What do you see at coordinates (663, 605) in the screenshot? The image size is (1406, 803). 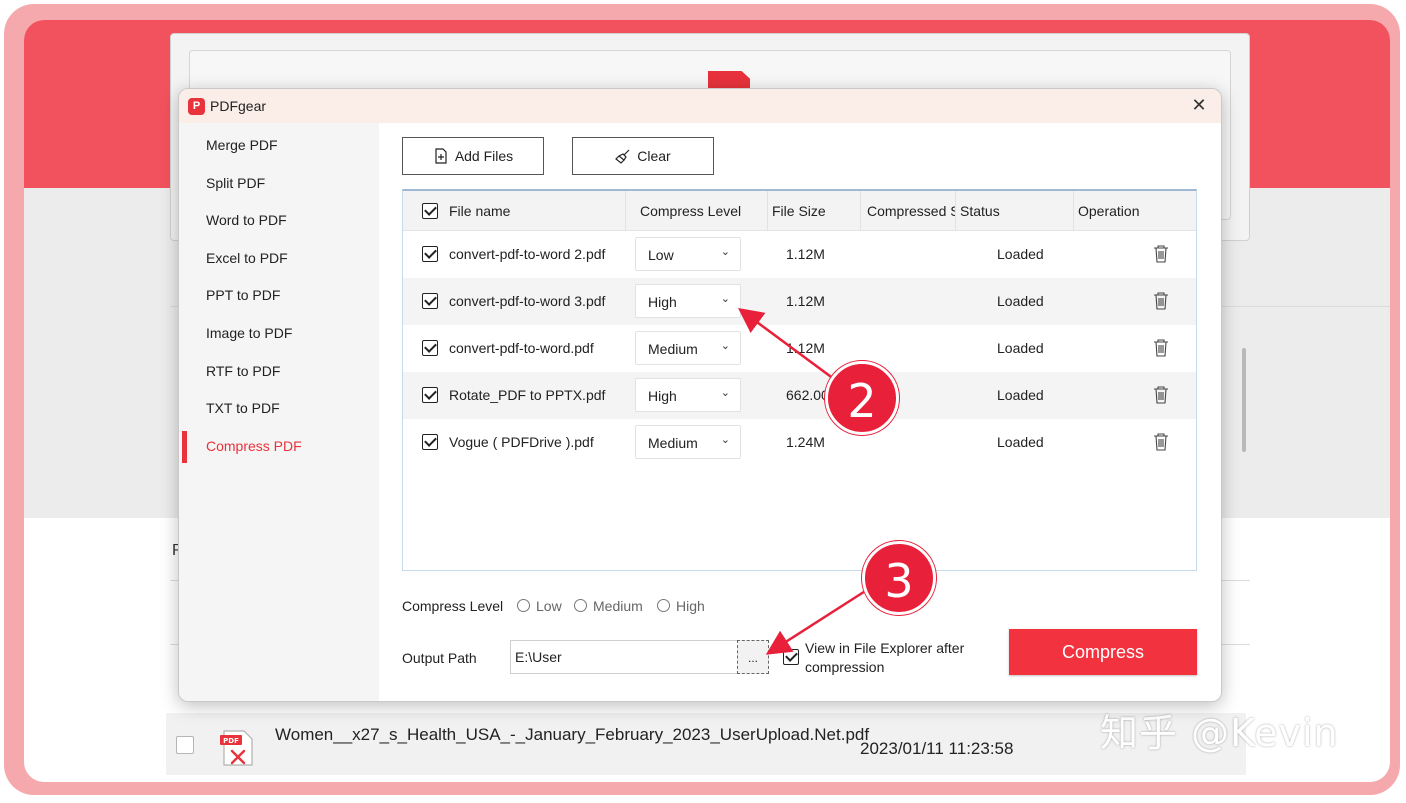 I see `radio-high` at bounding box center [663, 605].